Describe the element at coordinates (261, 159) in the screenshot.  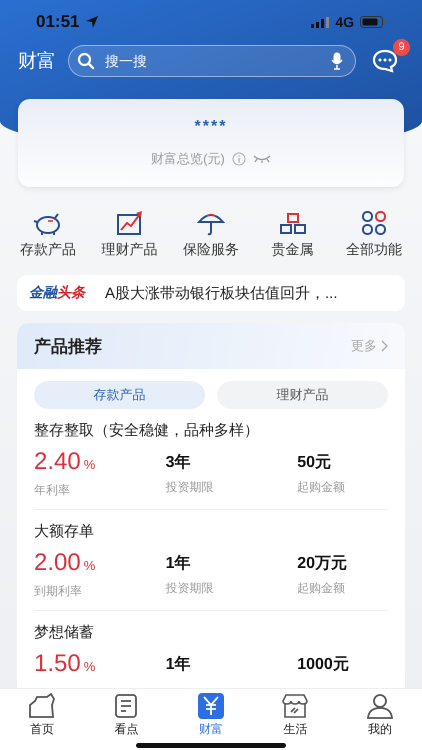
I see `closed-eye-icon` at that location.